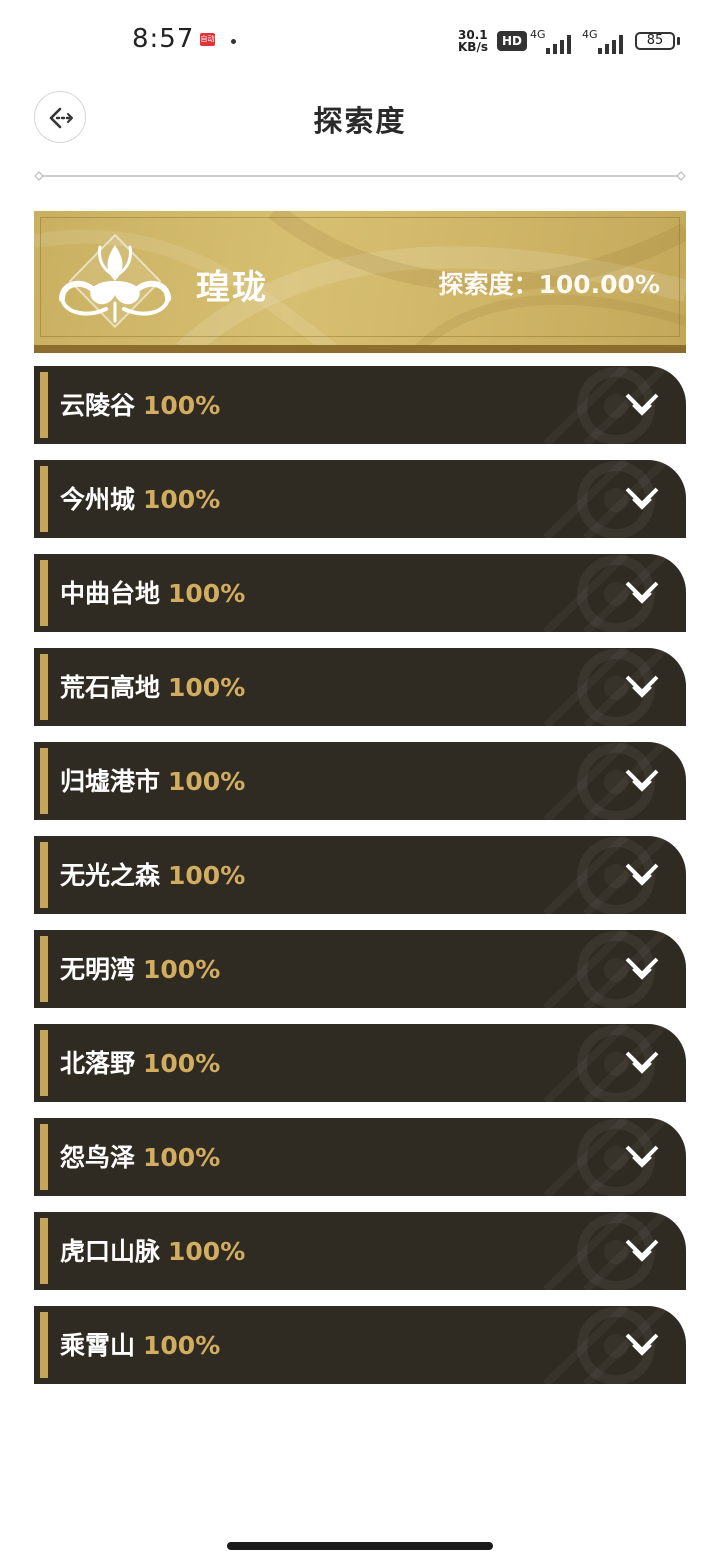 Image resolution: width=720 pixels, height=1560 pixels. I want to click on region-banner: 瑝珑 探索度：100.00%, so click(360, 282).